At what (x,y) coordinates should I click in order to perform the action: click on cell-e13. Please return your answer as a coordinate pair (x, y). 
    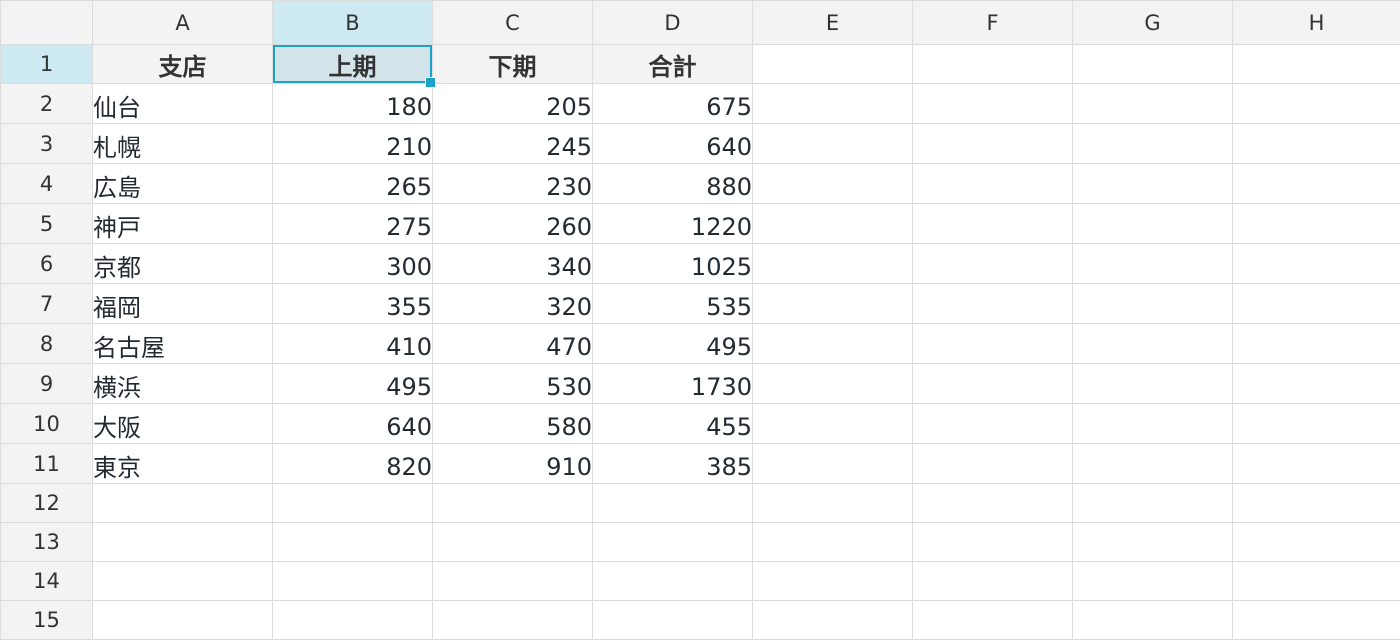
    Looking at the image, I should click on (832, 542).